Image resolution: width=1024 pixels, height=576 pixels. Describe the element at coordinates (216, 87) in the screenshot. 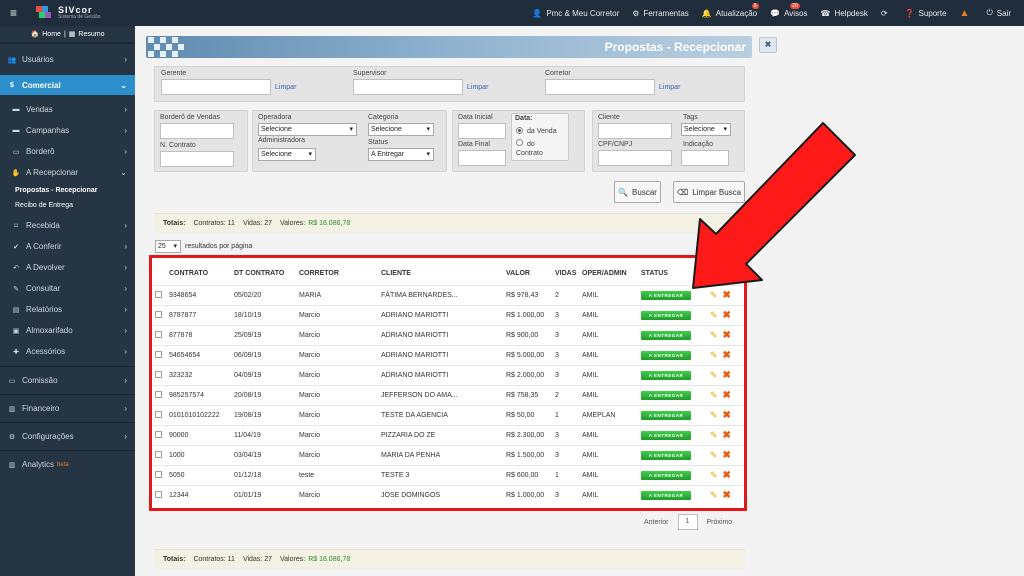

I see `gerente-input` at that location.